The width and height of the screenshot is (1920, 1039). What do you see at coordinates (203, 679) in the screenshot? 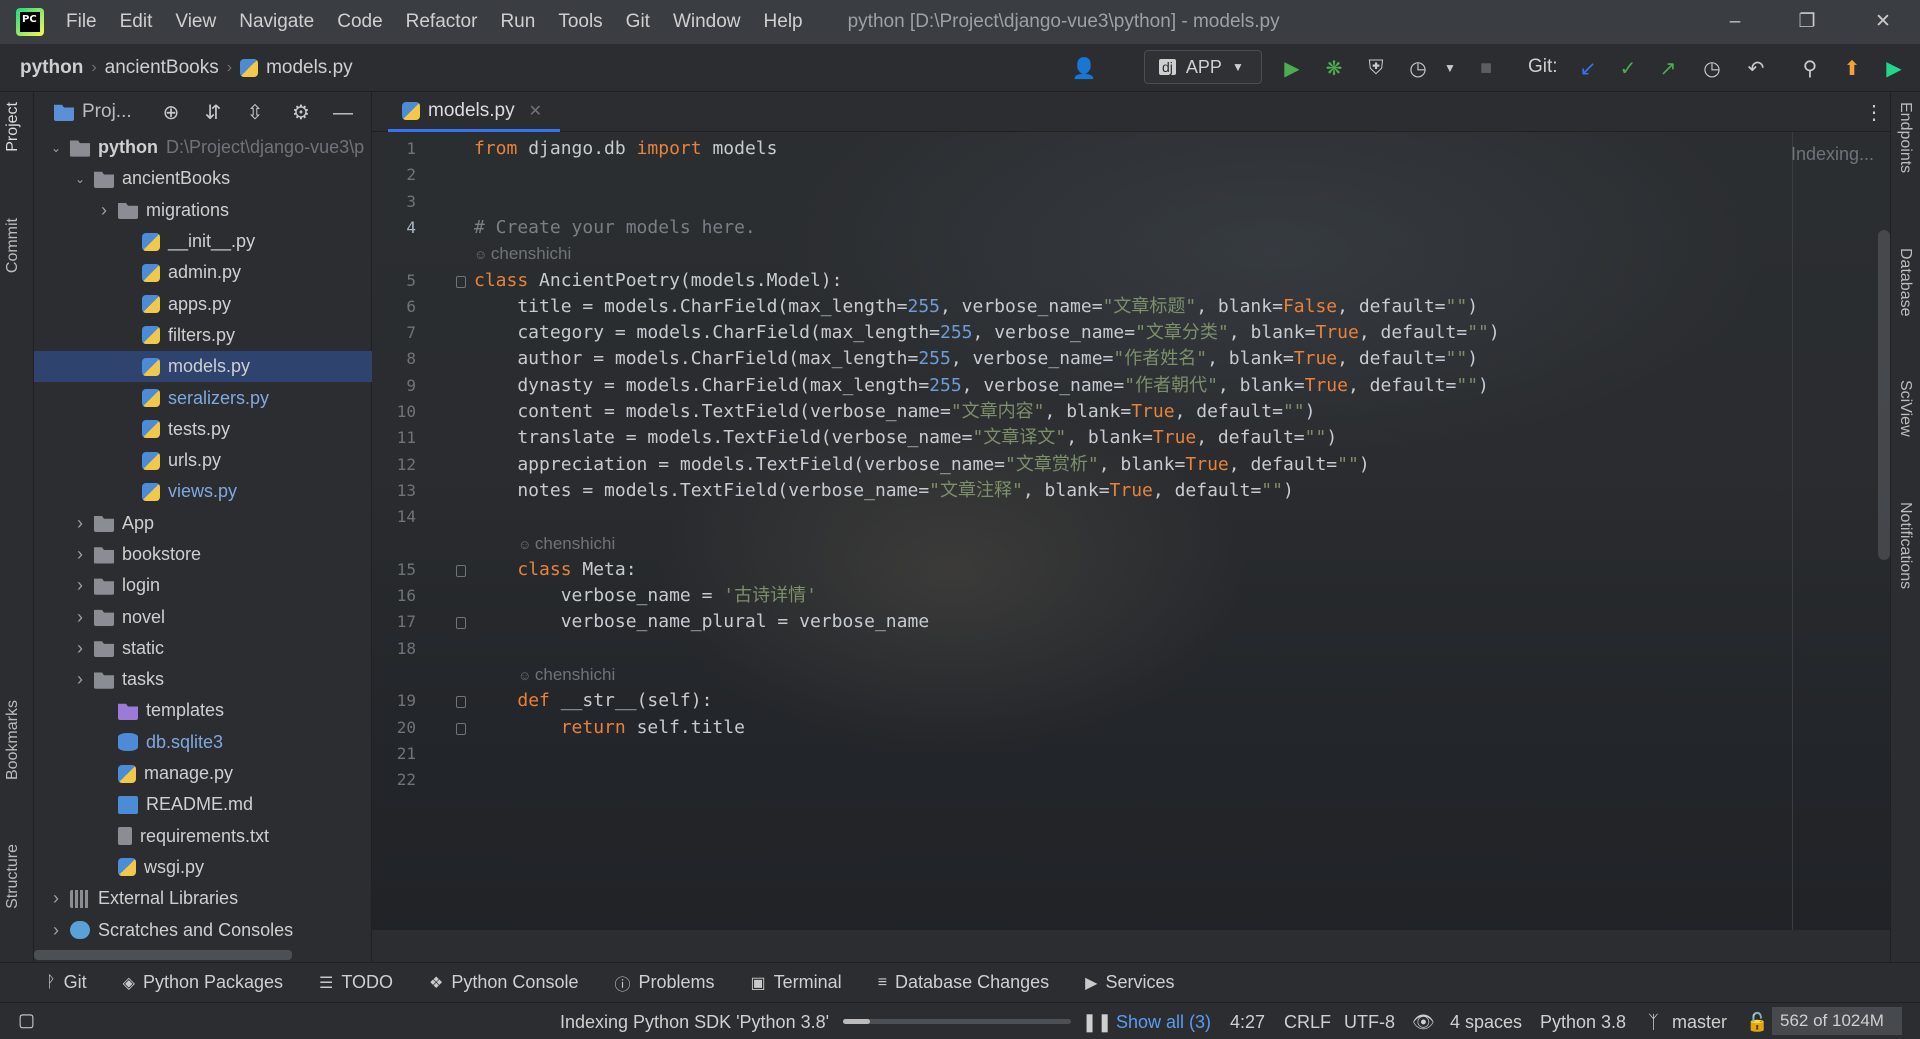
I see `tree-item-tasks: › tasks` at bounding box center [203, 679].